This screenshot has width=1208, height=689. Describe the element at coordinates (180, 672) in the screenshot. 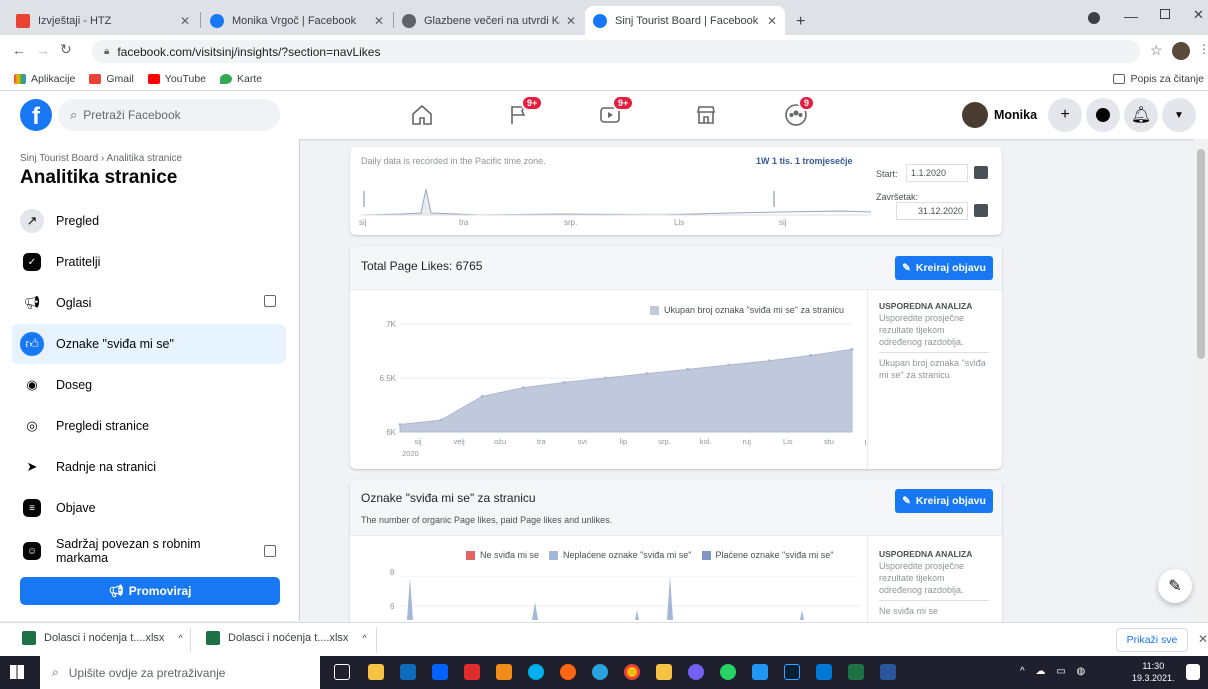

I see `taskbar-search: ⌕ Upišite ovdje za pretraživanje` at that location.